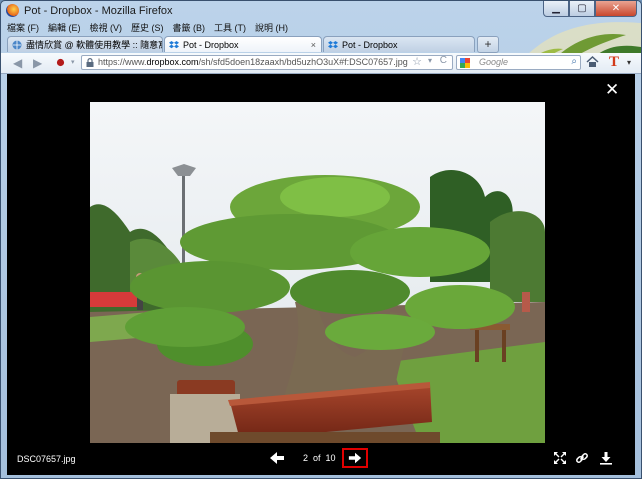 This screenshot has width=642, height=479. What do you see at coordinates (230, 28) in the screenshot?
I see `menu-tools: 工具 (T)` at bounding box center [230, 28].